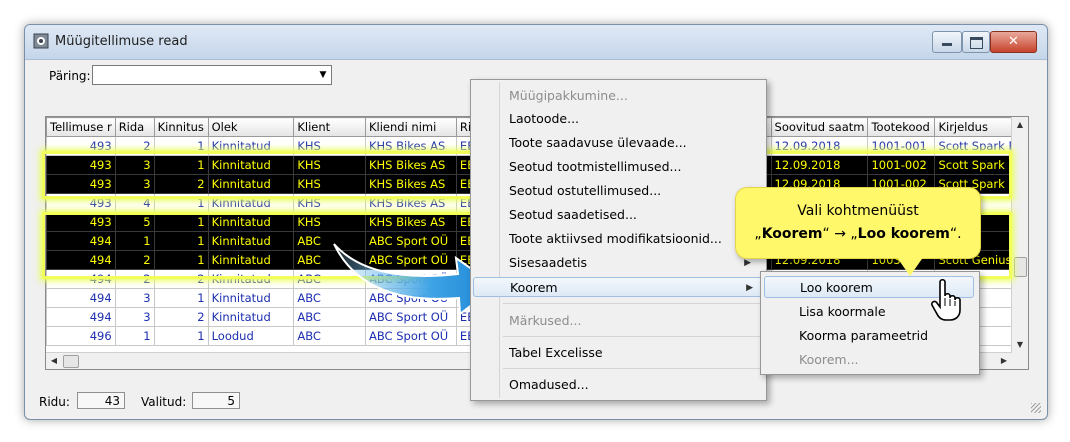  What do you see at coordinates (410, 127) in the screenshot?
I see `col-header-client-name: Kliendi nimi` at bounding box center [410, 127].